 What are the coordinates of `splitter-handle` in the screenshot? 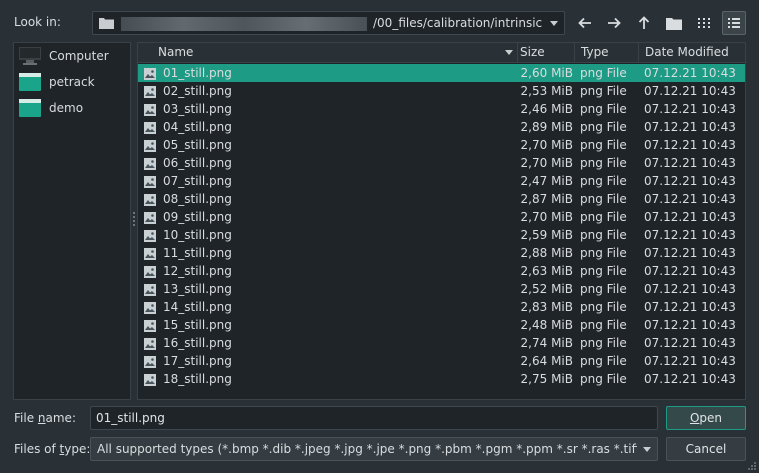 It's located at (134, 221).